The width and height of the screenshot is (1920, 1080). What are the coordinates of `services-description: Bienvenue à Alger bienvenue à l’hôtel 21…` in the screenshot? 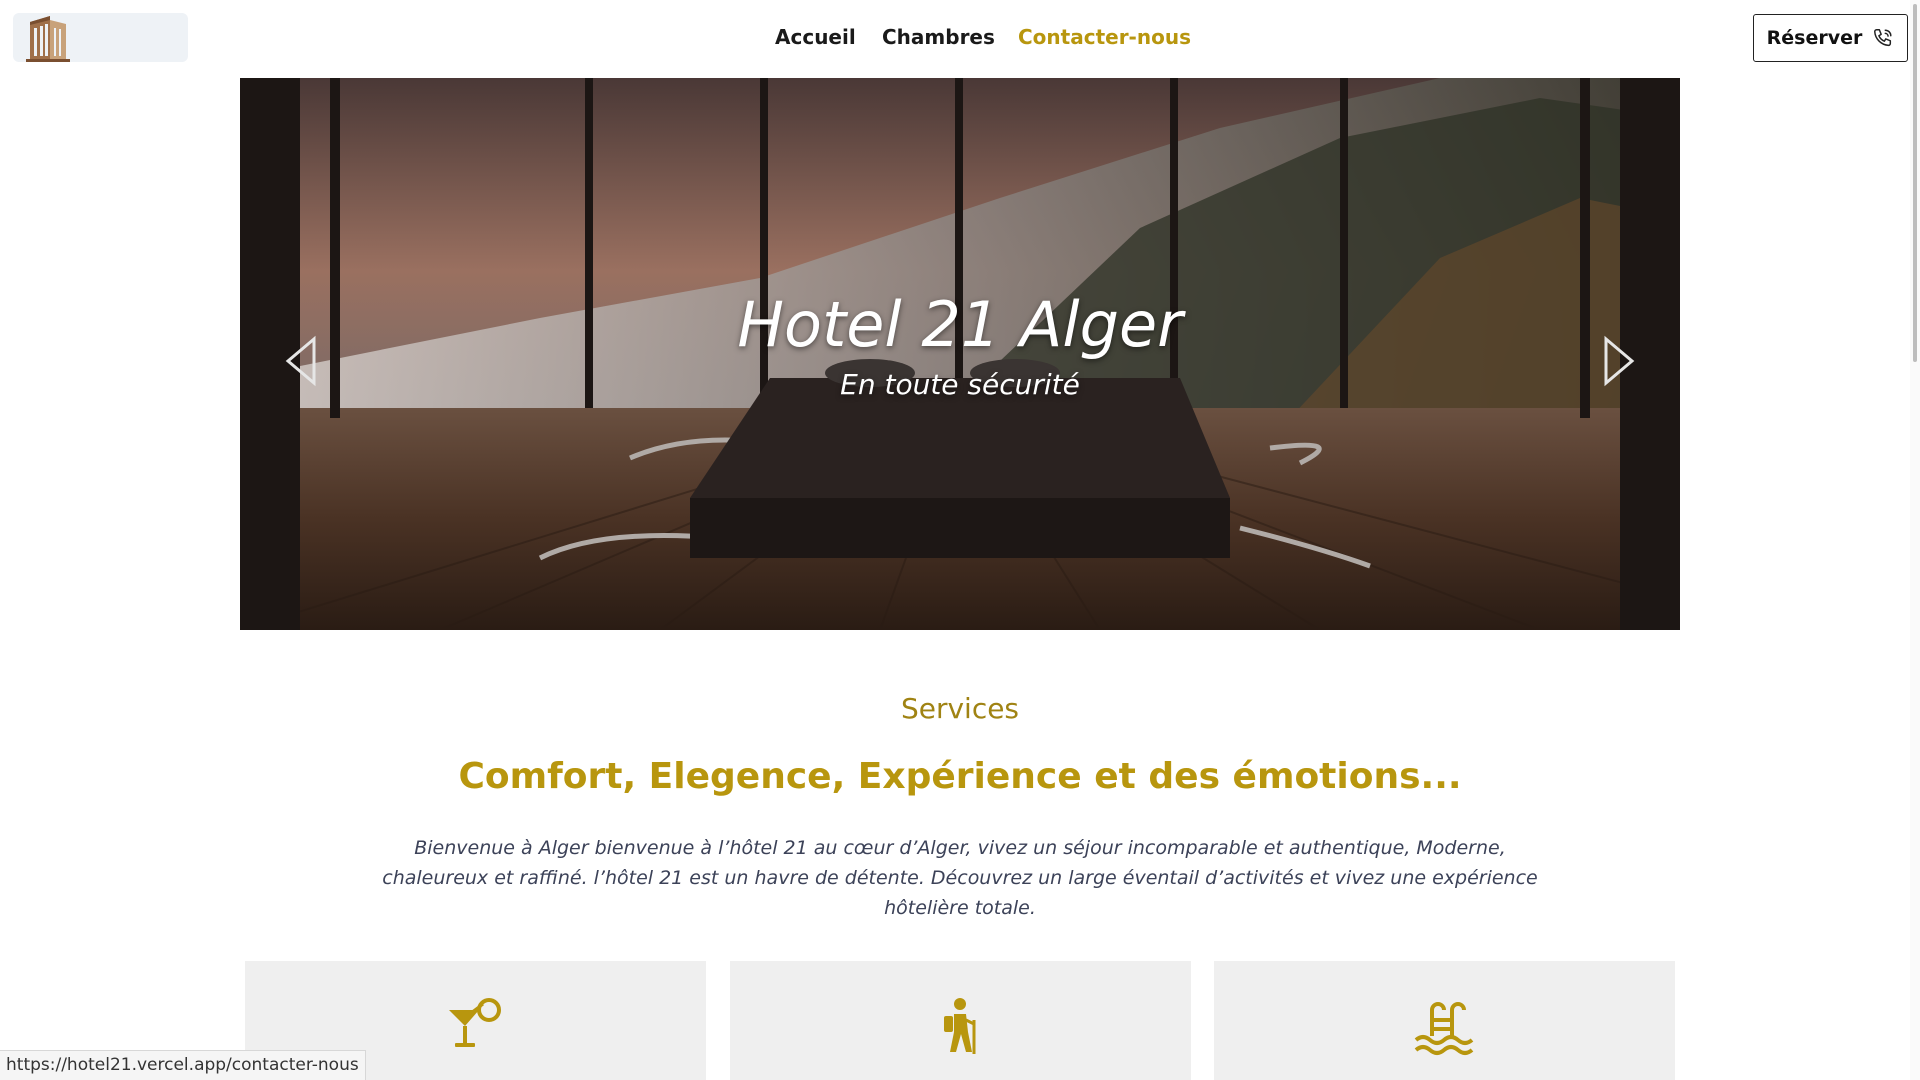 It's located at (960, 878).